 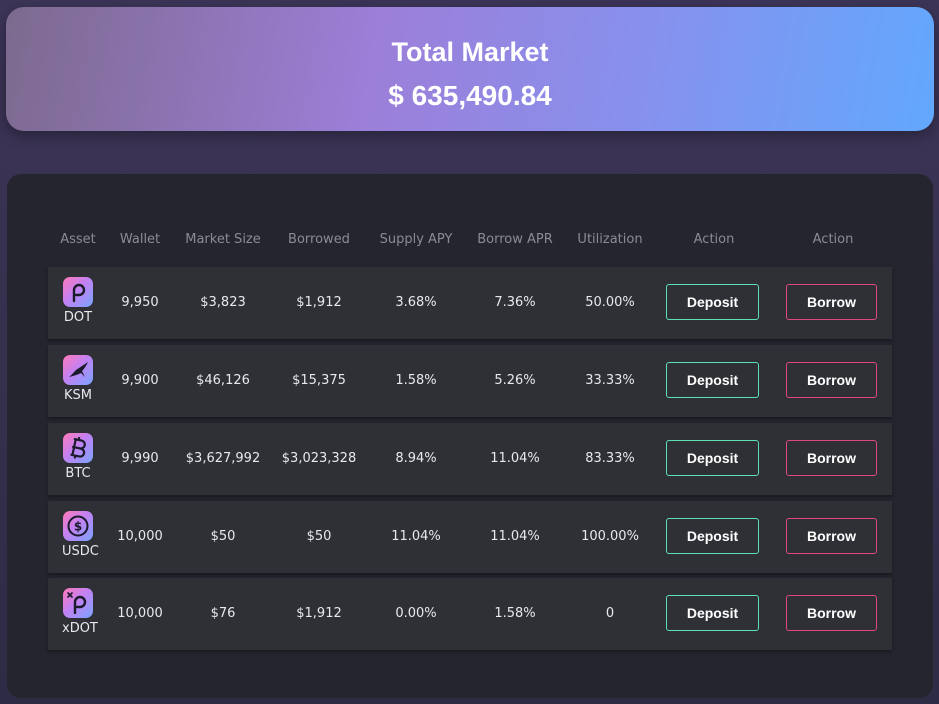 I want to click on bitcoin-icon, so click(x=78, y=448).